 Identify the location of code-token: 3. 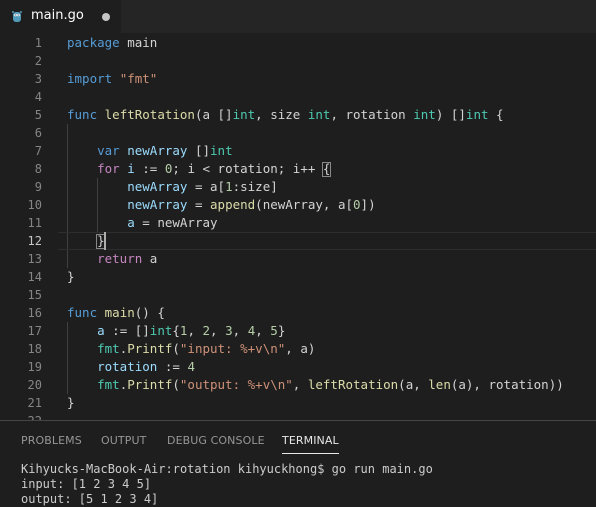
(229, 330).